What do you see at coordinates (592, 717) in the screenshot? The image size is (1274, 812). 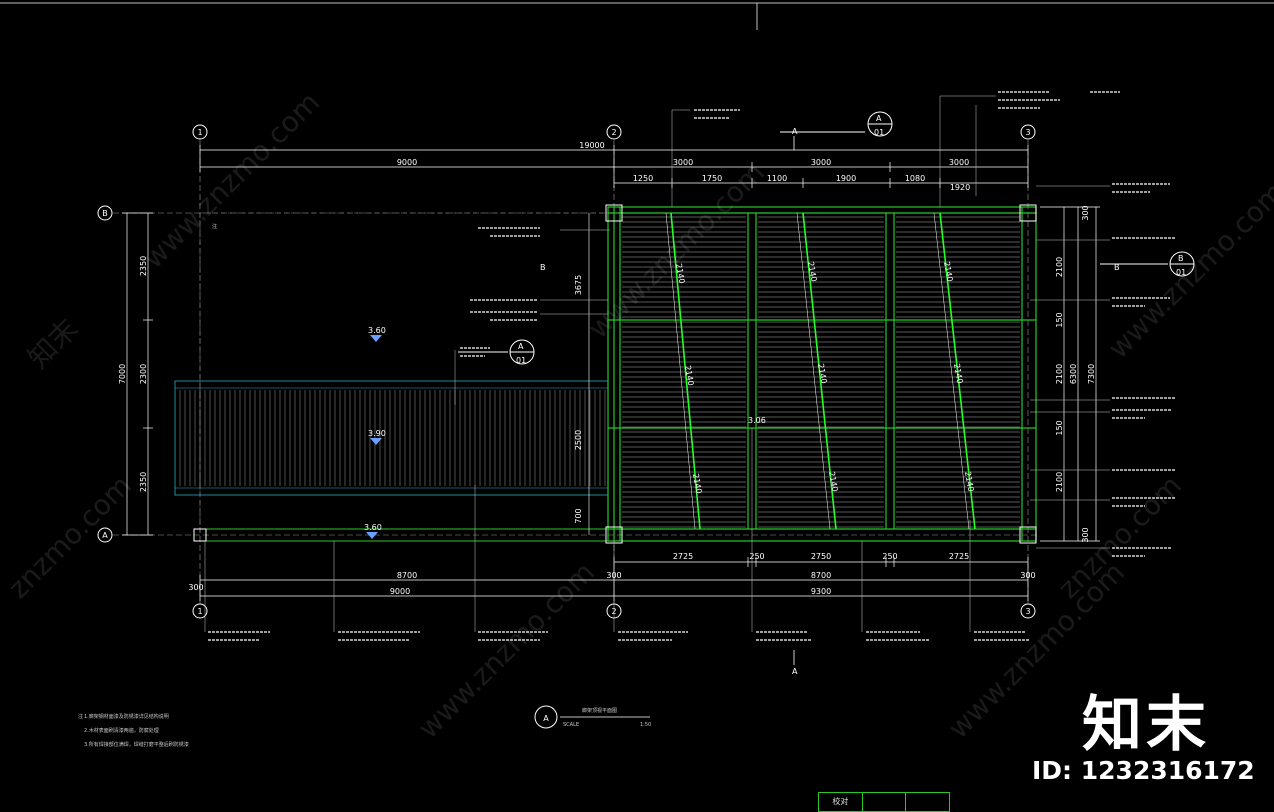 I see `plan-title-block: A 廊架顶视平面图 SCALE 1:50` at bounding box center [592, 717].